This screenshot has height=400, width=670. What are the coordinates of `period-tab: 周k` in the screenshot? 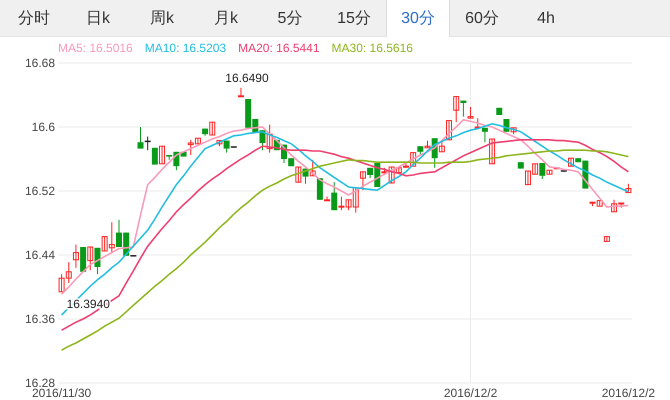 It's located at (162, 18).